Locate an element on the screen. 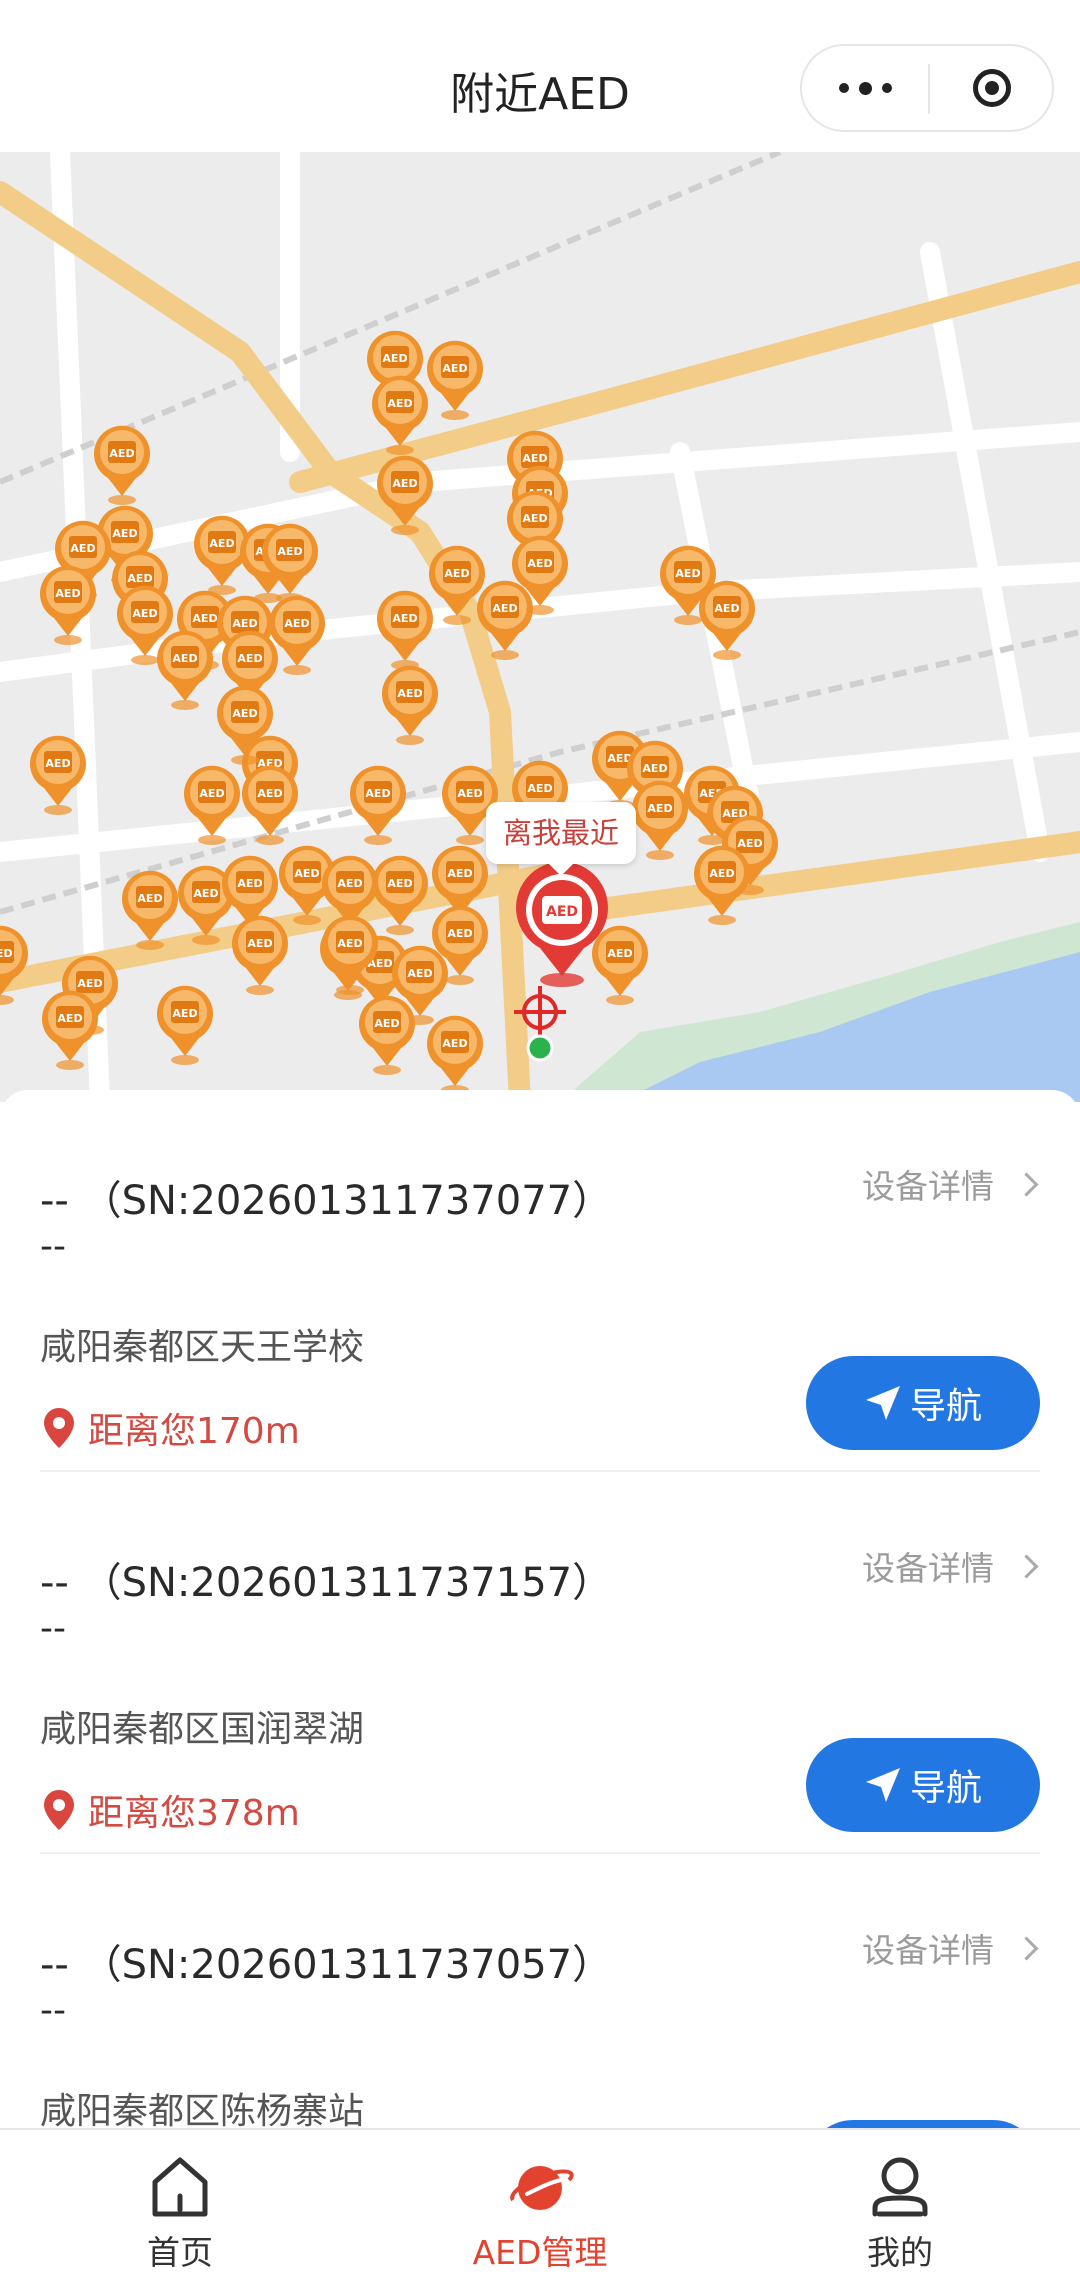 Image resolution: width=1080 pixels, height=2283 pixels. mini-program-capsule is located at coordinates (927, 88).